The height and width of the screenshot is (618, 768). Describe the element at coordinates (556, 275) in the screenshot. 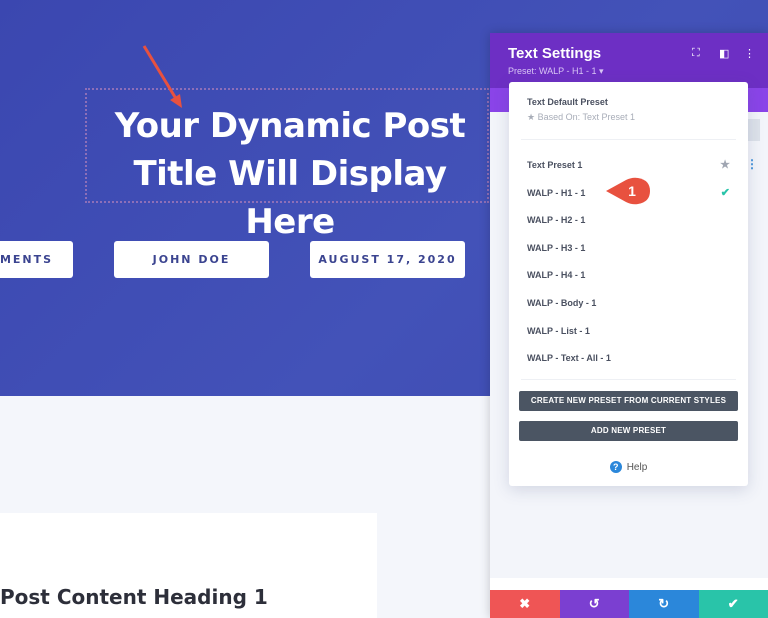

I see `preset-label: WALP - H4 - 1` at that location.